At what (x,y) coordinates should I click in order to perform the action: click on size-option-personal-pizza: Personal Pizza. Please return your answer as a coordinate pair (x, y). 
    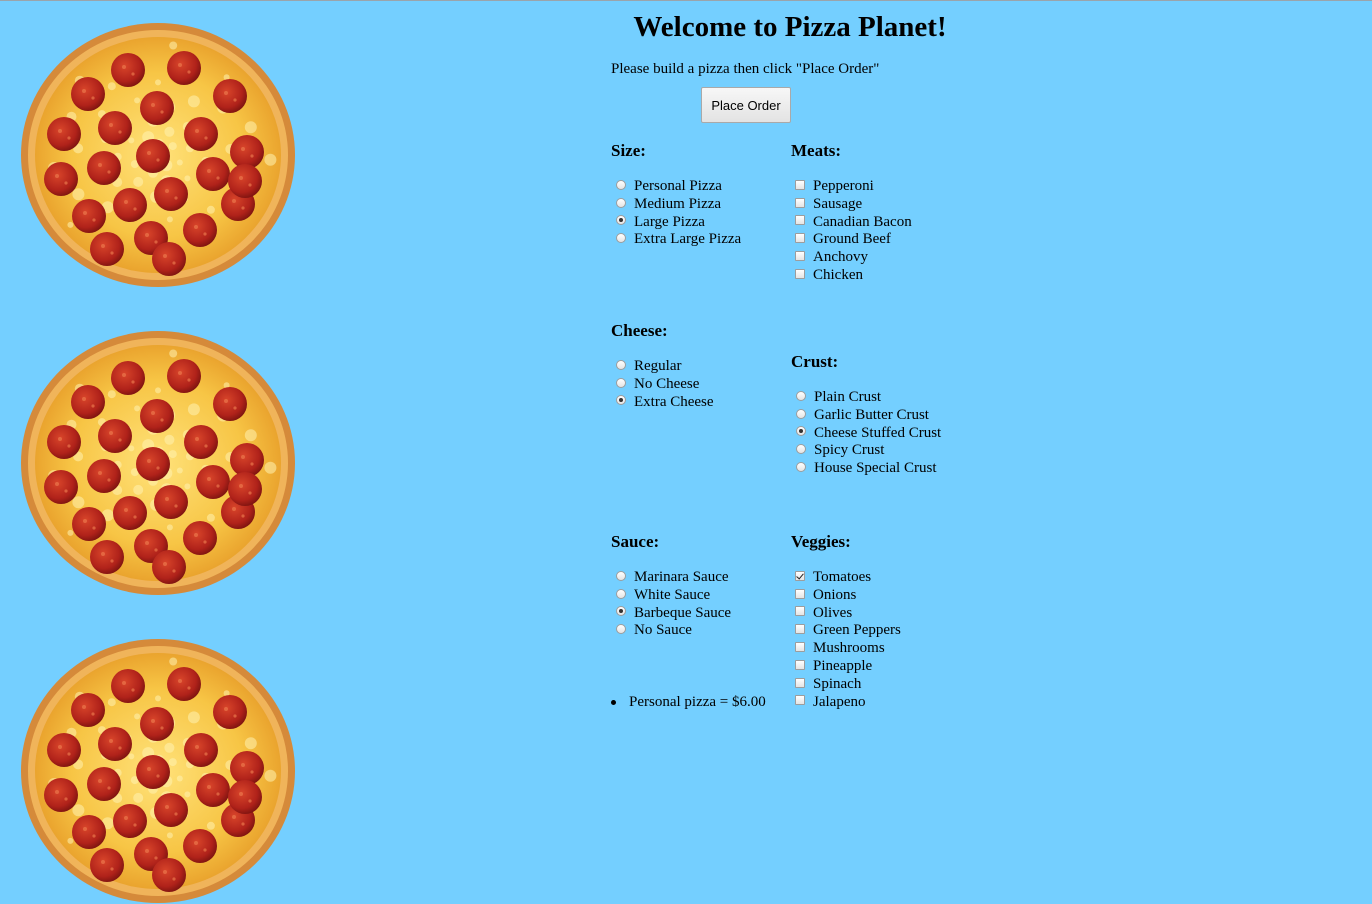
    Looking at the image, I should click on (676, 187).